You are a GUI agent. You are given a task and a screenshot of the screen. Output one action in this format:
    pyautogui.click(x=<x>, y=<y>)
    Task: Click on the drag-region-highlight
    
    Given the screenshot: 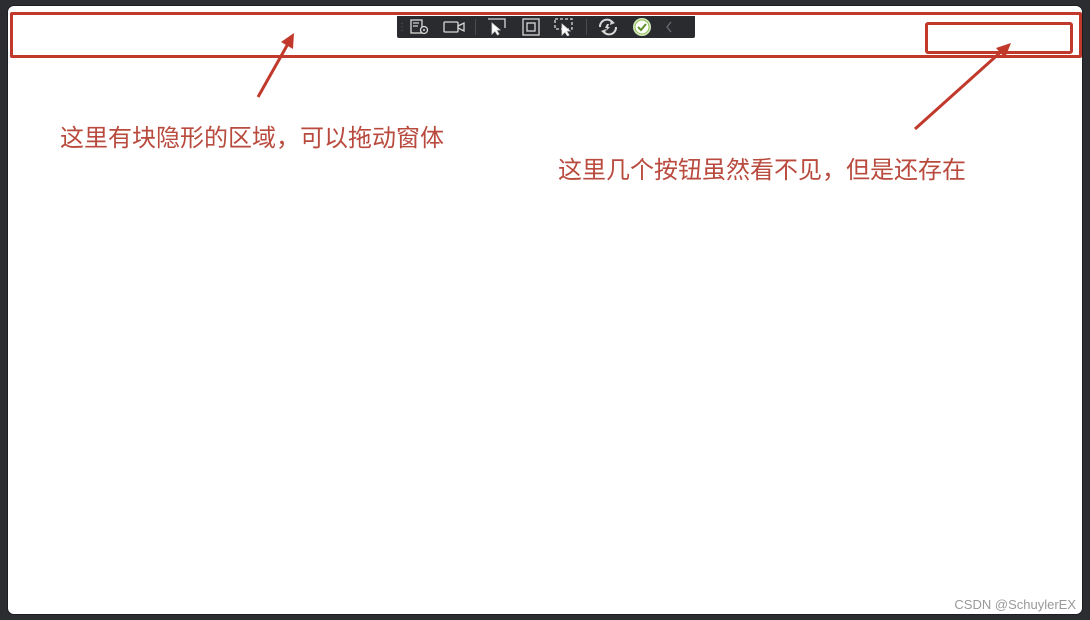 What is the action you would take?
    pyautogui.click(x=546, y=35)
    